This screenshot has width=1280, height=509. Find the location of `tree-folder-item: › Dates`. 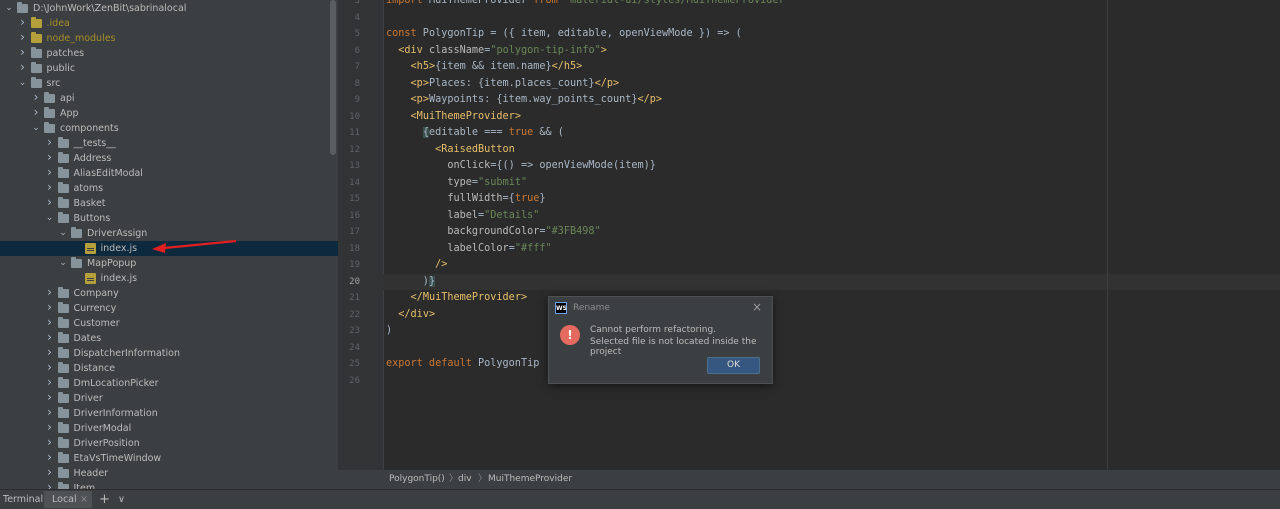

tree-folder-item: › Dates is located at coordinates (169, 338).